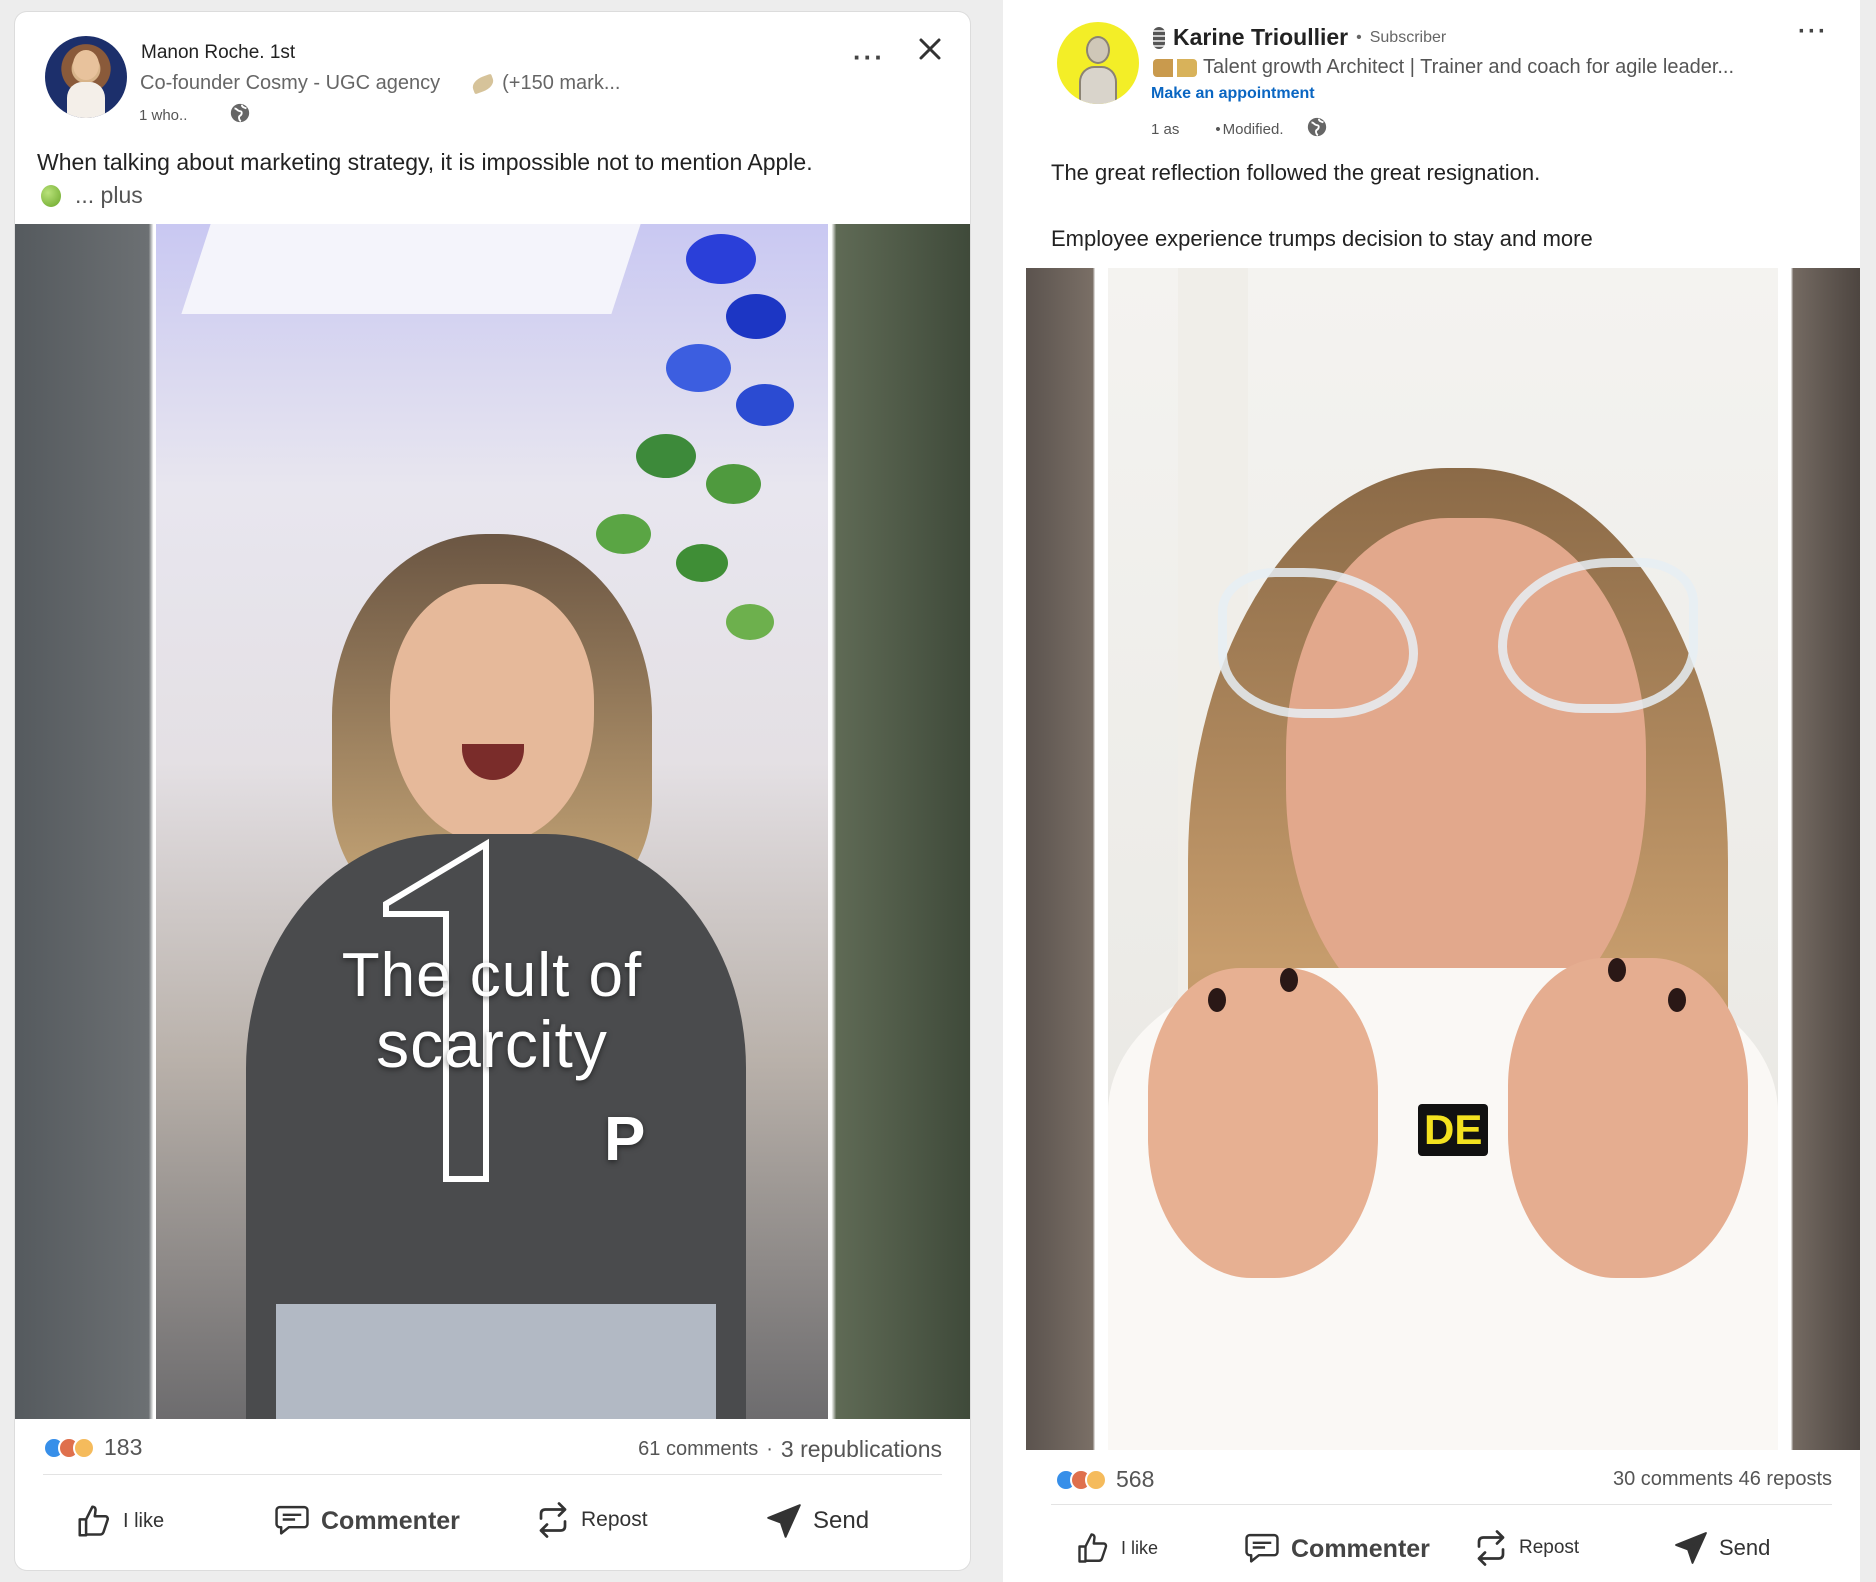 The height and width of the screenshot is (1582, 1876). What do you see at coordinates (496, 1361) in the screenshot?
I see `person-jeans` at bounding box center [496, 1361].